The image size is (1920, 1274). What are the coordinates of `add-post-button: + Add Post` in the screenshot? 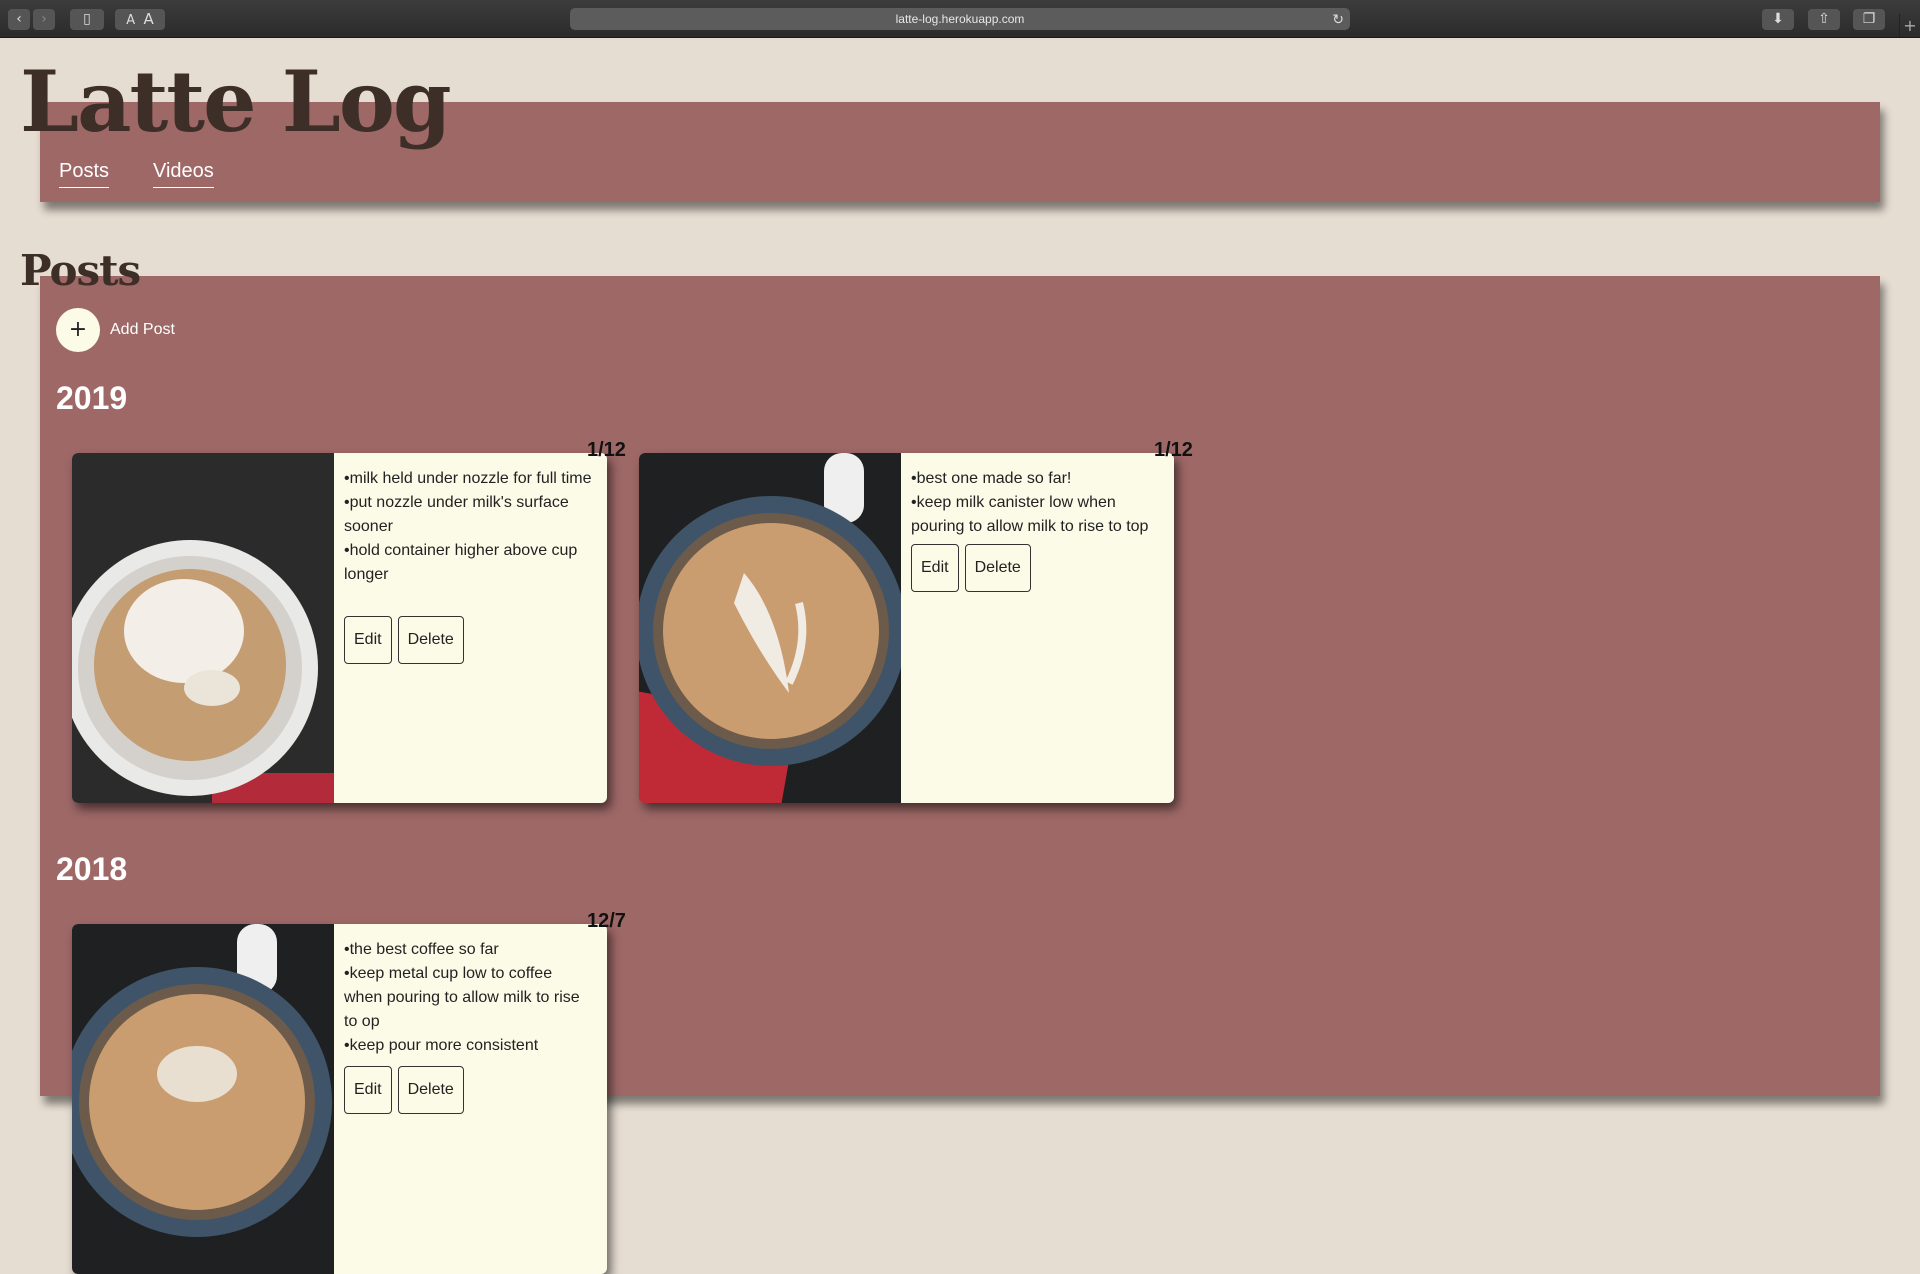 It's located at (115, 330).